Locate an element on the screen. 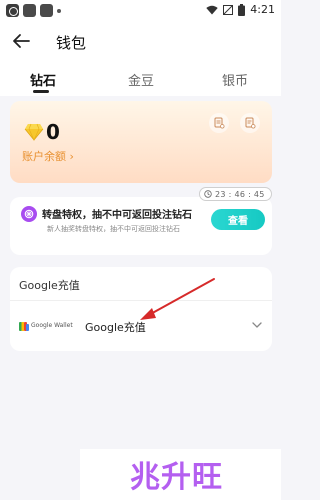 The width and height of the screenshot is (320, 500). google-wallet-logo-icon is located at coordinates (24, 326).